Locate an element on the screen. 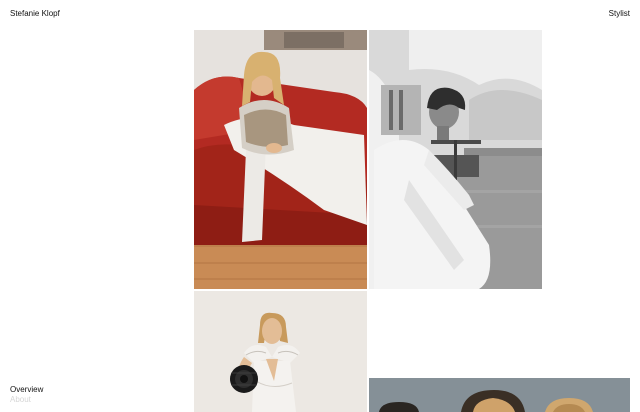 The image size is (640, 412). photo-group-image is located at coordinates (499, 395).